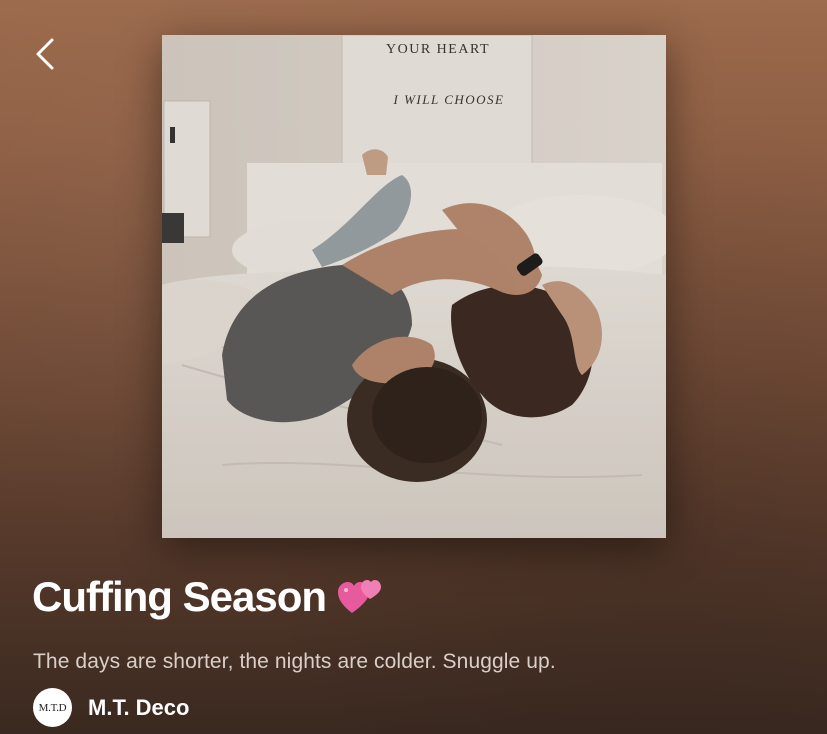  I want to click on owner-link: M.T.D M.T. Deco, so click(111, 707).